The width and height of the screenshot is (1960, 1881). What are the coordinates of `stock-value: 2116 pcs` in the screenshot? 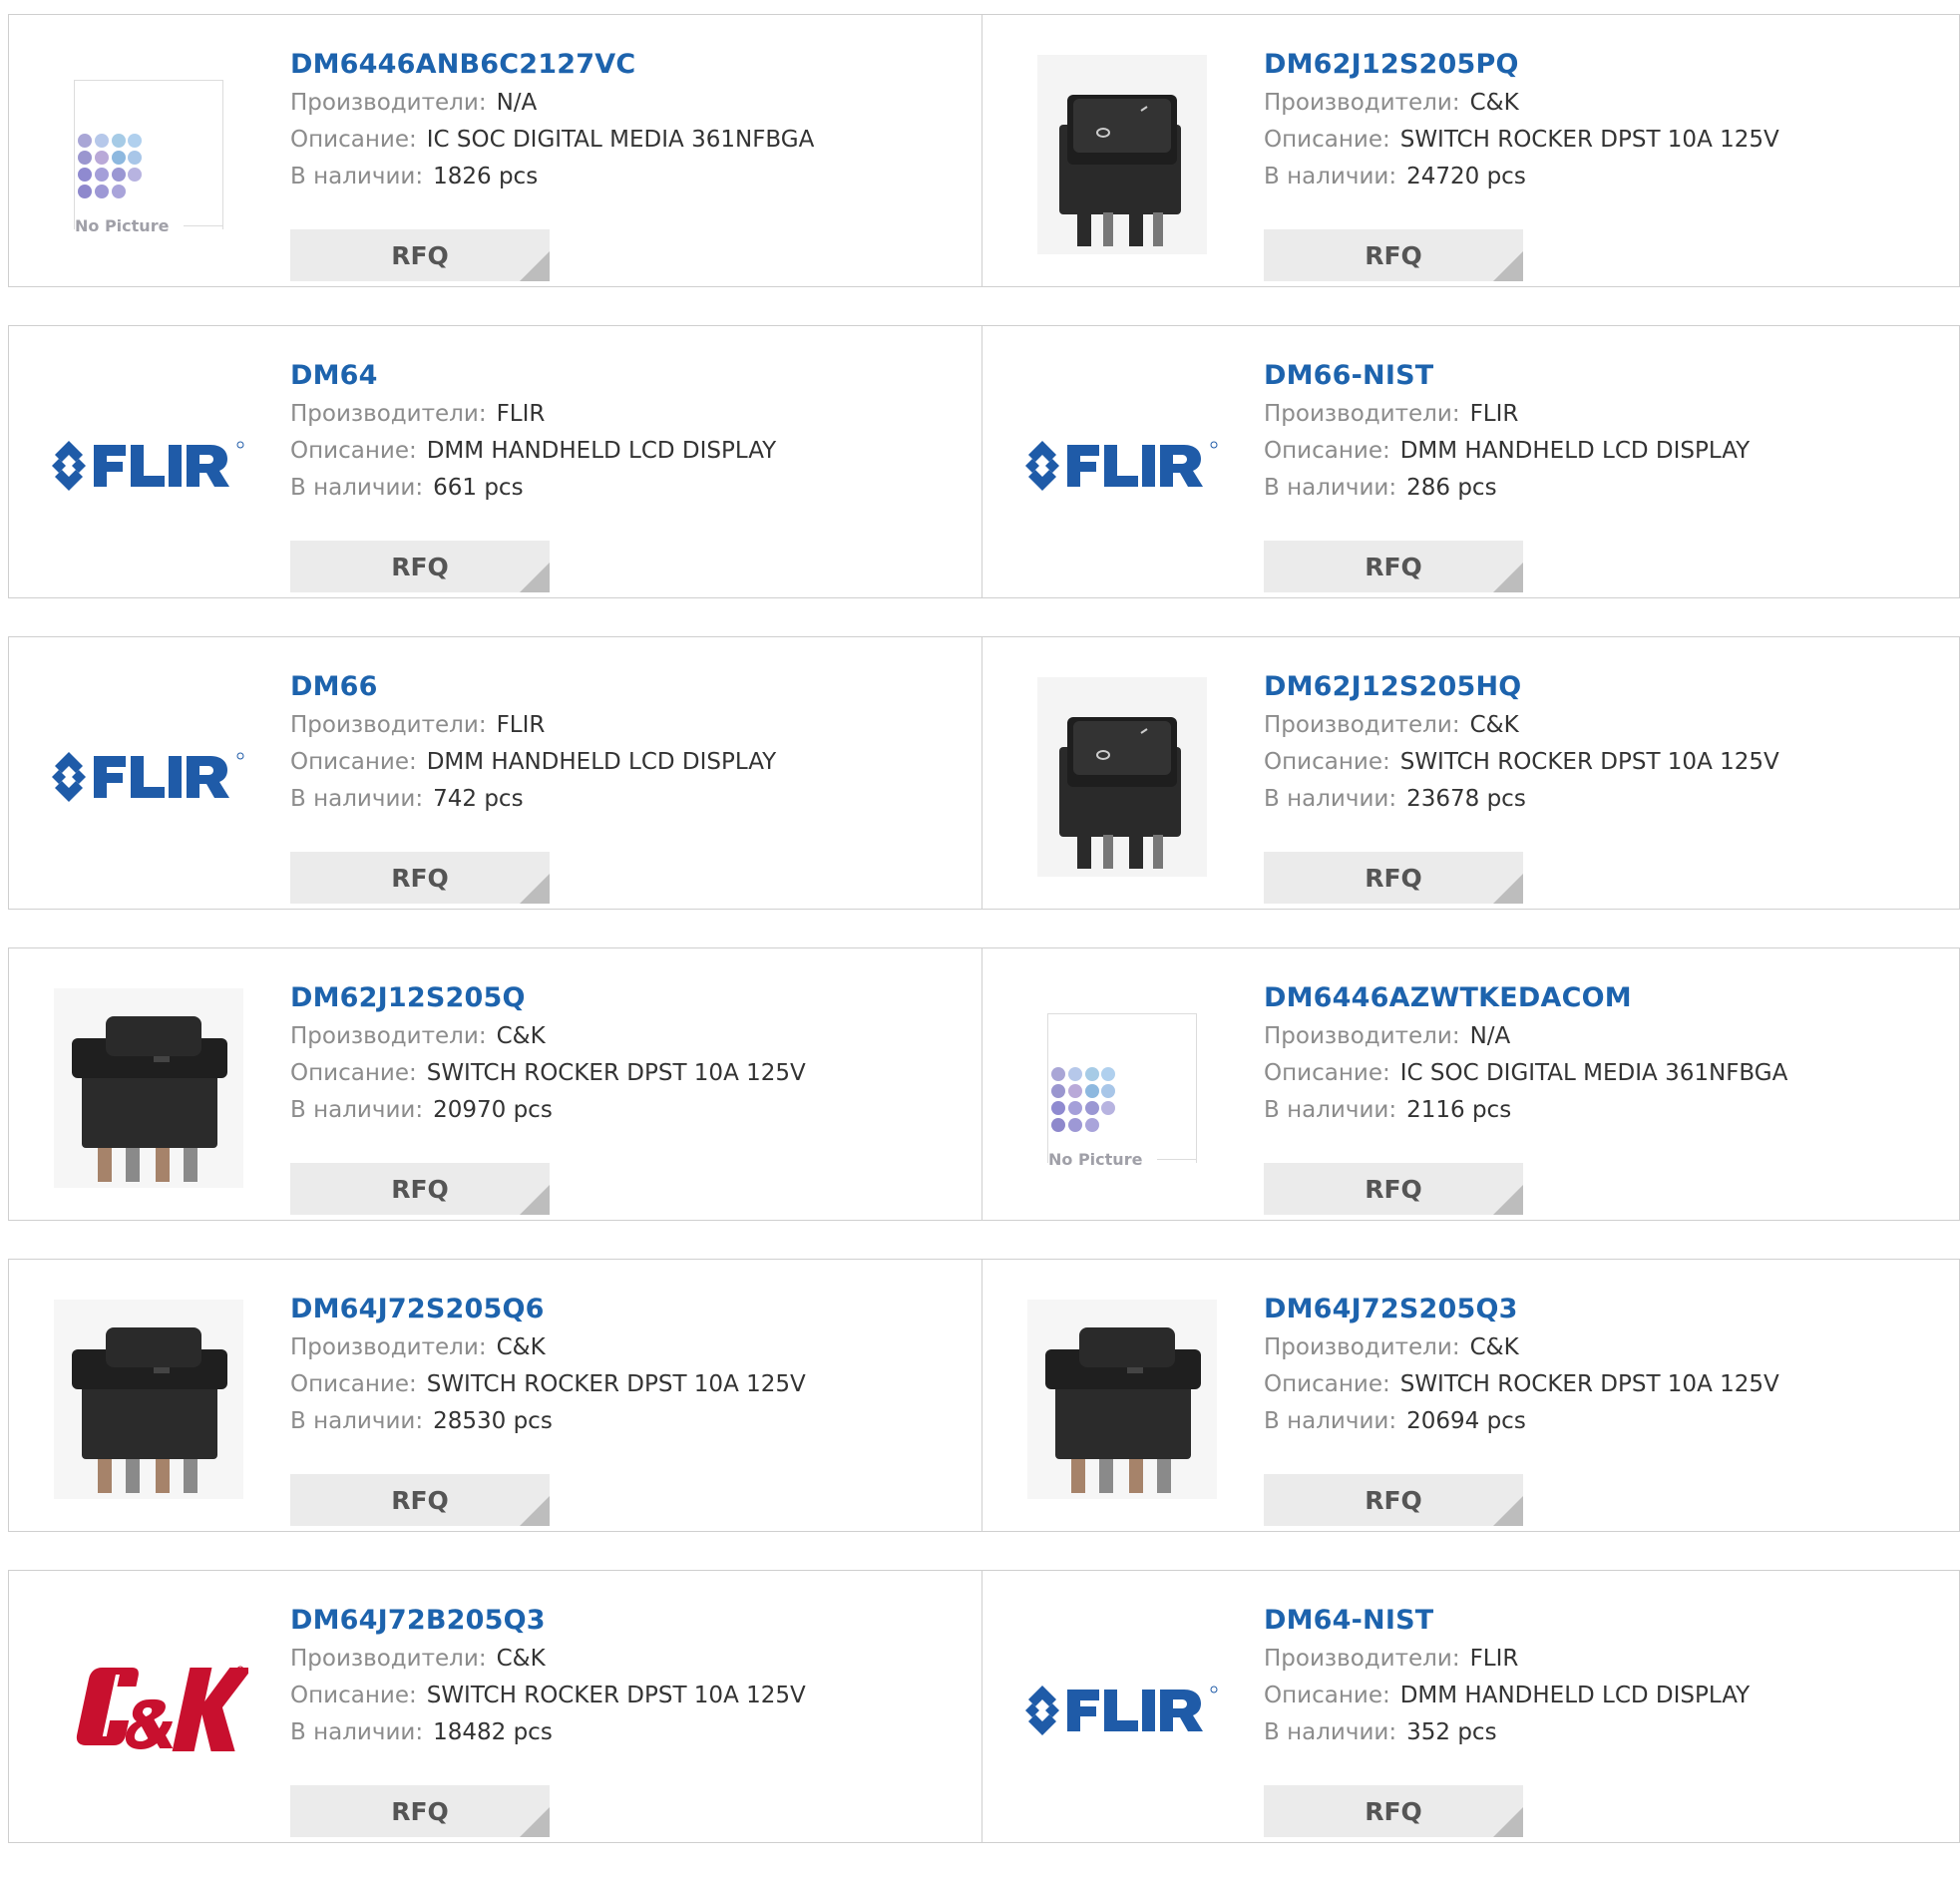 It's located at (1459, 1110).